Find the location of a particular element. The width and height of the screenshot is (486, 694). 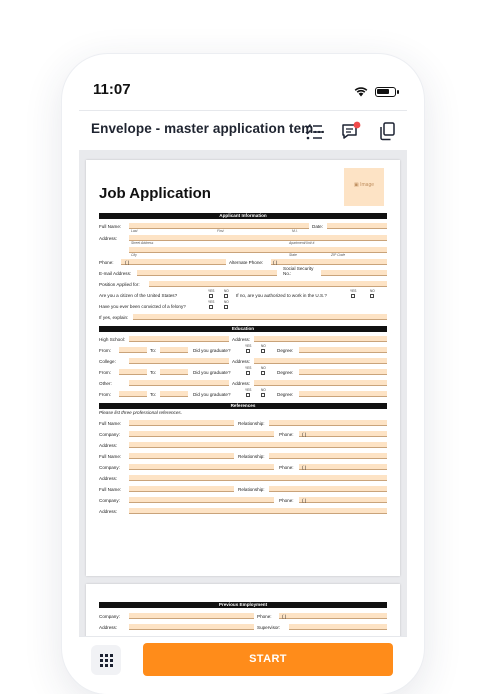

email-label: E-mail Address: is located at coordinates (115, 273).